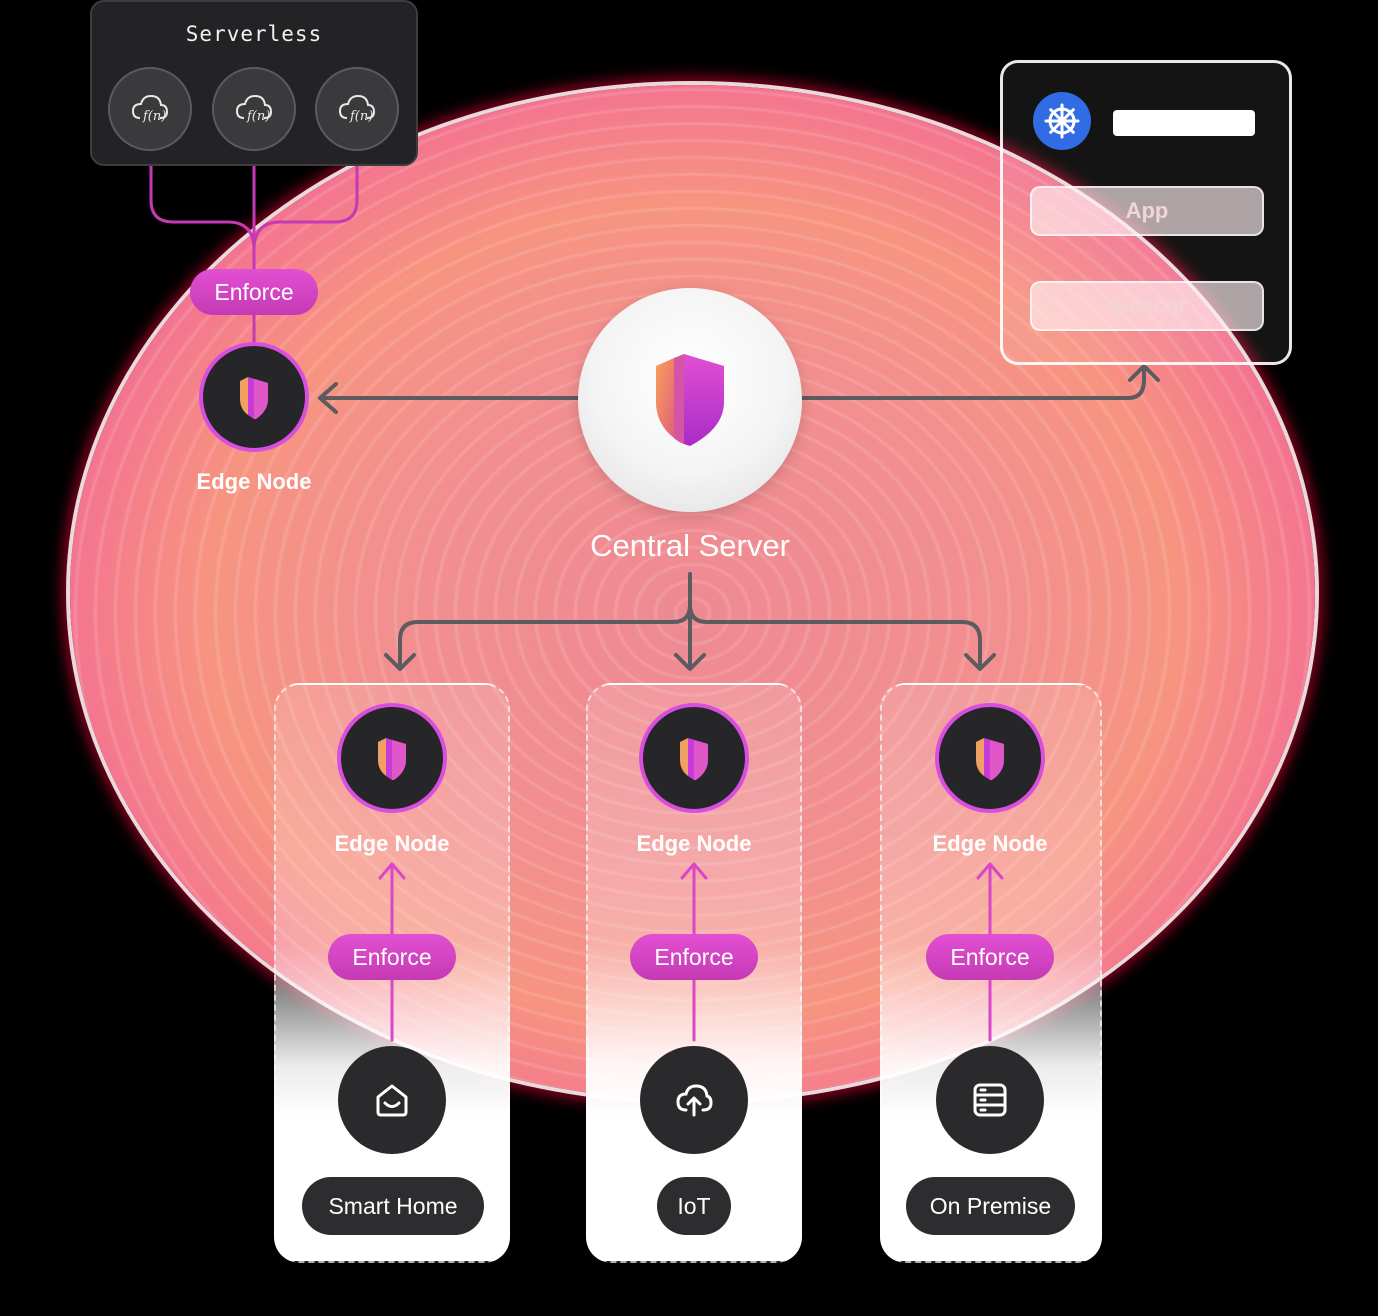 The image size is (1378, 1316). Describe the element at coordinates (990, 1100) in the screenshot. I see `server-icon` at that location.